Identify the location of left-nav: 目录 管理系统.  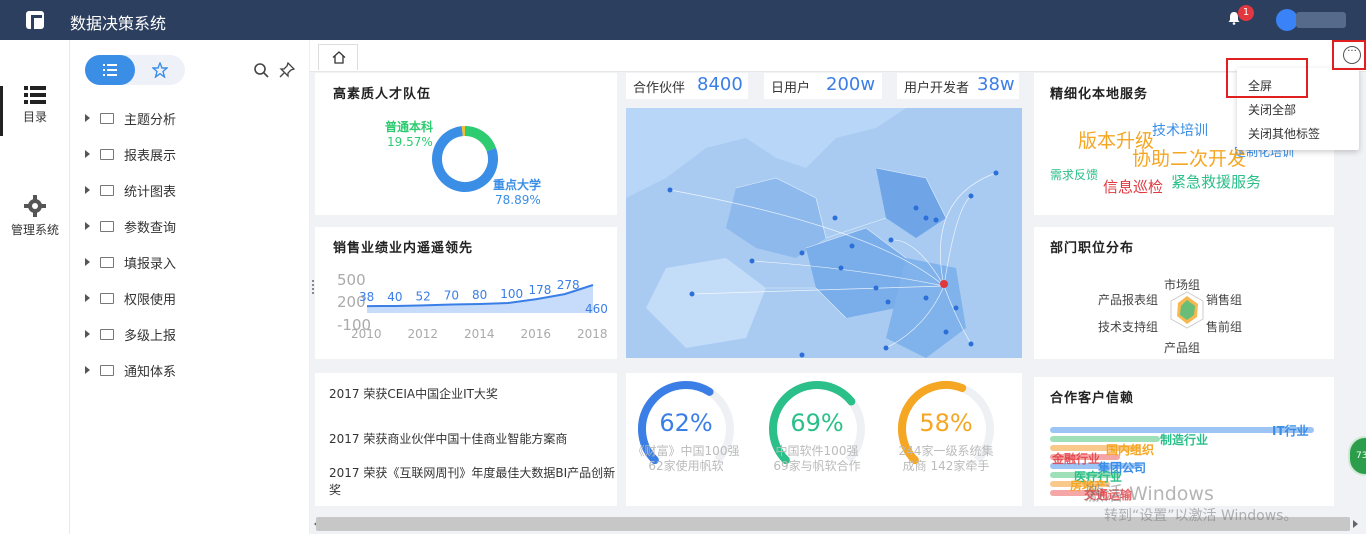
(35, 287).